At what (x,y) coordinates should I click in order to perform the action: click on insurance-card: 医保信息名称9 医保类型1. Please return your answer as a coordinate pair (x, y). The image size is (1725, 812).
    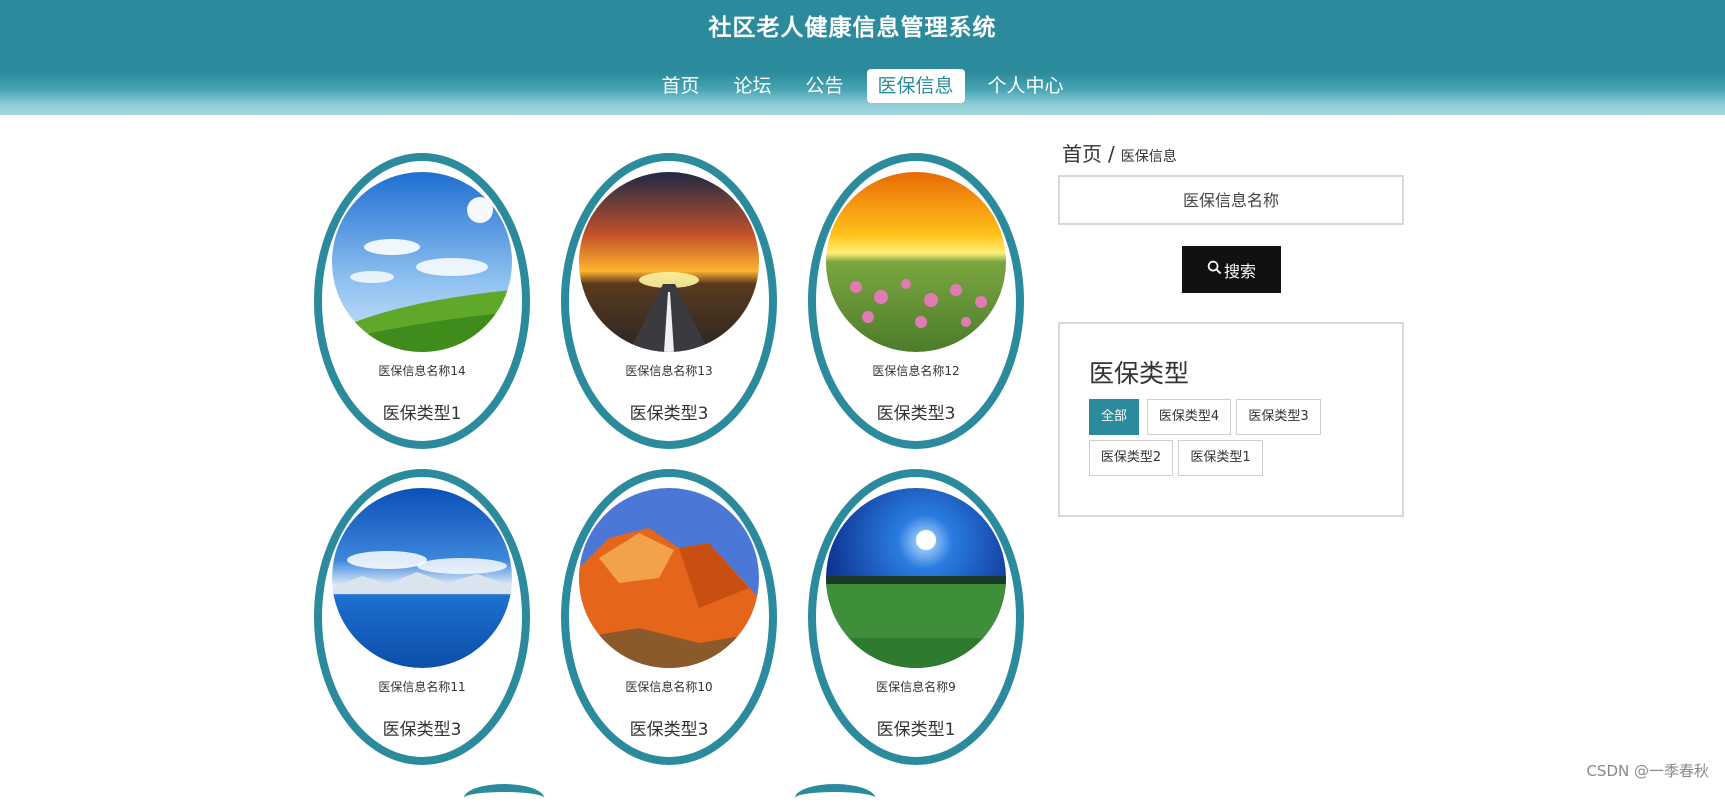
    Looking at the image, I should click on (916, 617).